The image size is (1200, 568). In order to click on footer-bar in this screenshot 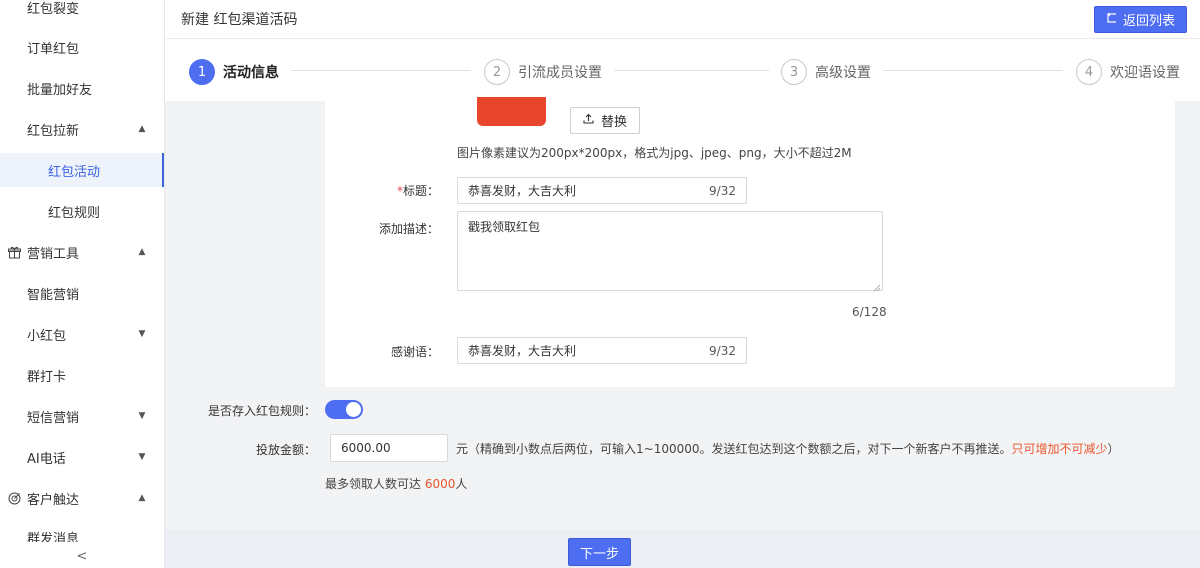, I will do `click(682, 548)`.